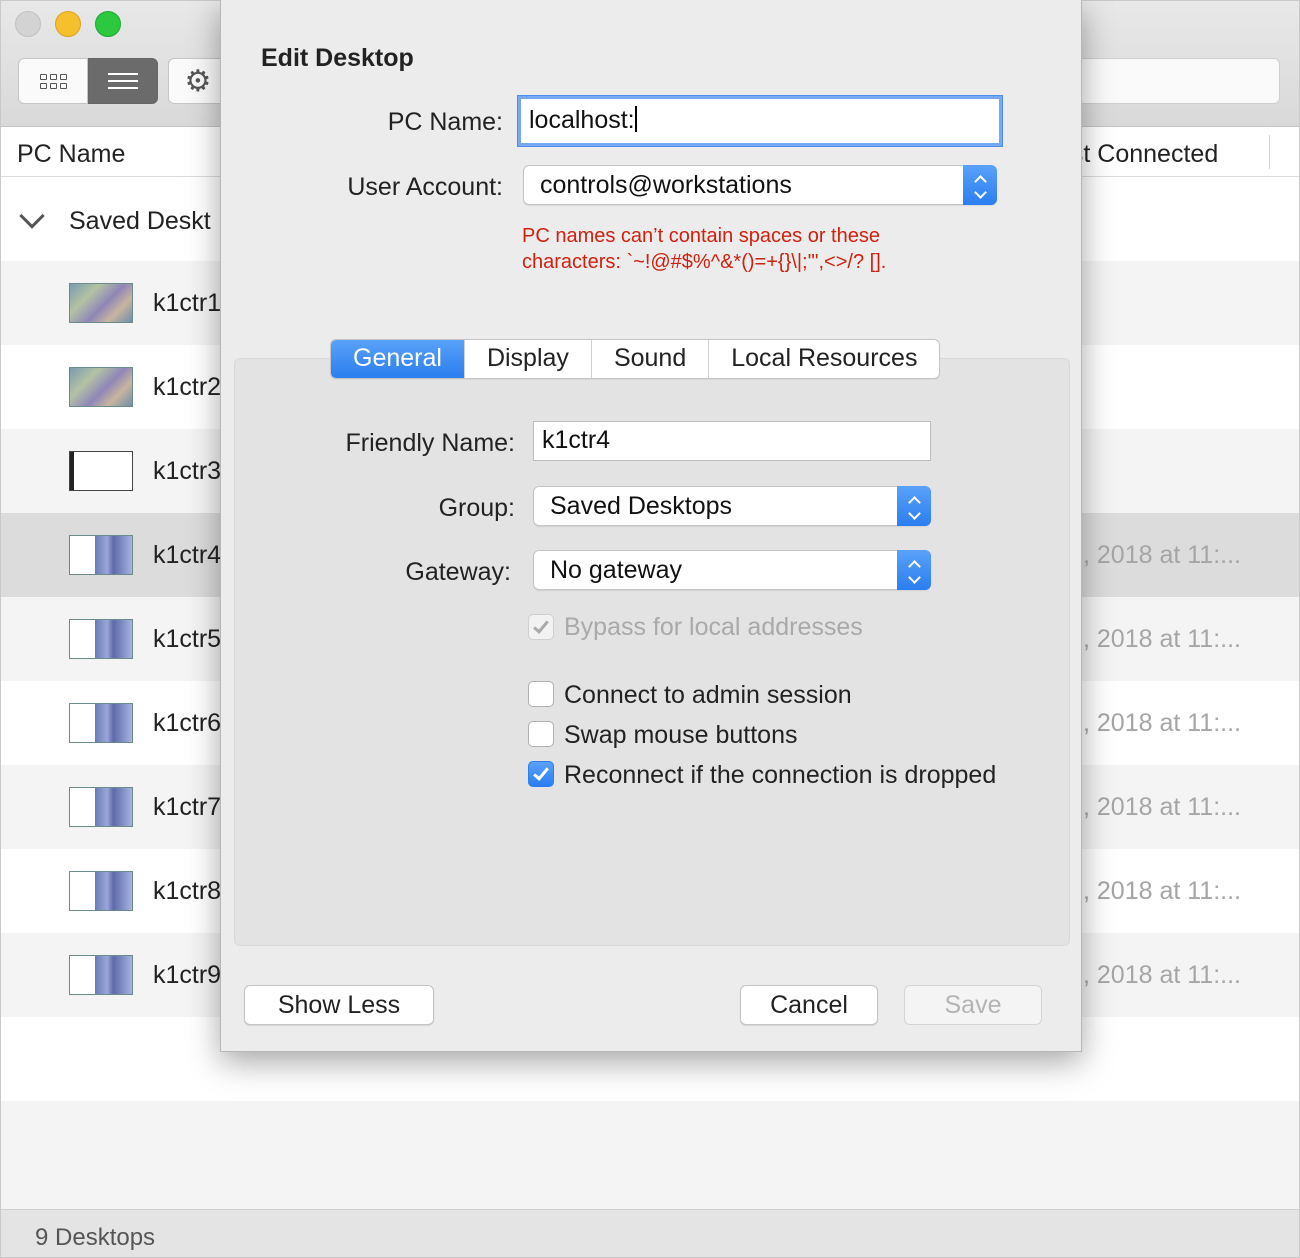  I want to click on user-account-label: User Account:, so click(425, 187).